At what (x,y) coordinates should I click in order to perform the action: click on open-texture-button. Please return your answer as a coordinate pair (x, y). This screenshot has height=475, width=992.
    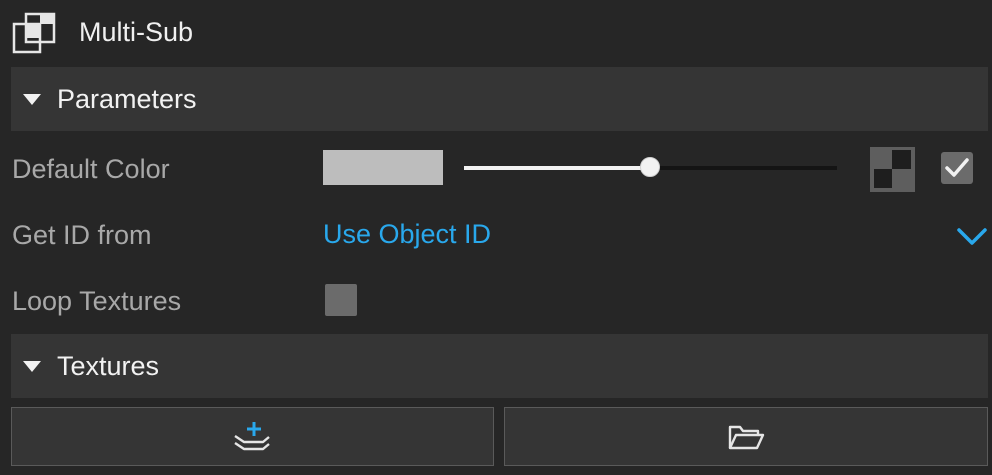
    Looking at the image, I should click on (746, 436).